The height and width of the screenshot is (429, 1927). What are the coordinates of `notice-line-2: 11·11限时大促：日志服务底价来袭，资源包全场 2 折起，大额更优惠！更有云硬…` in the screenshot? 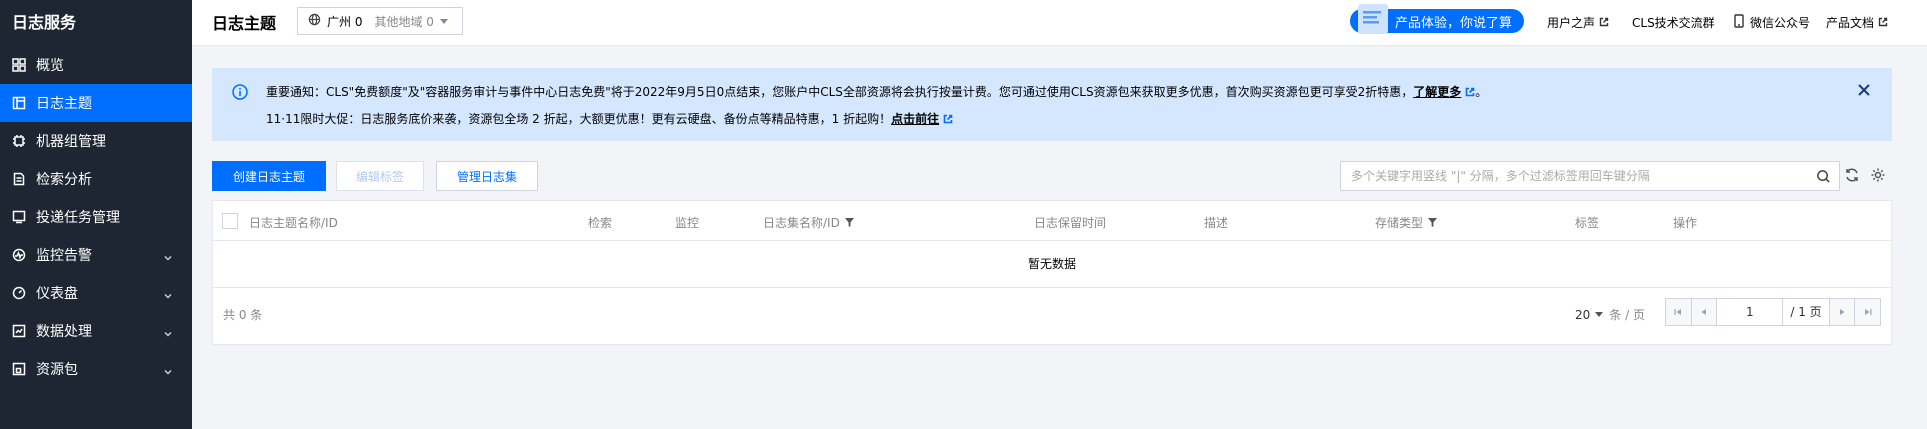 It's located at (609, 118).